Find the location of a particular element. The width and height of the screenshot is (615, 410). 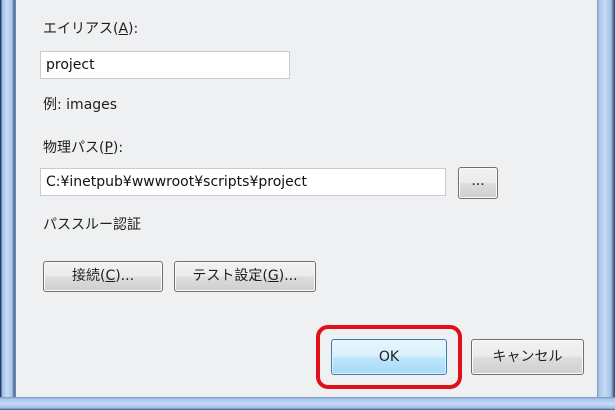

physical-path-input: C:¥inetpub¥wwwroot¥scripts¥project is located at coordinates (243, 182).